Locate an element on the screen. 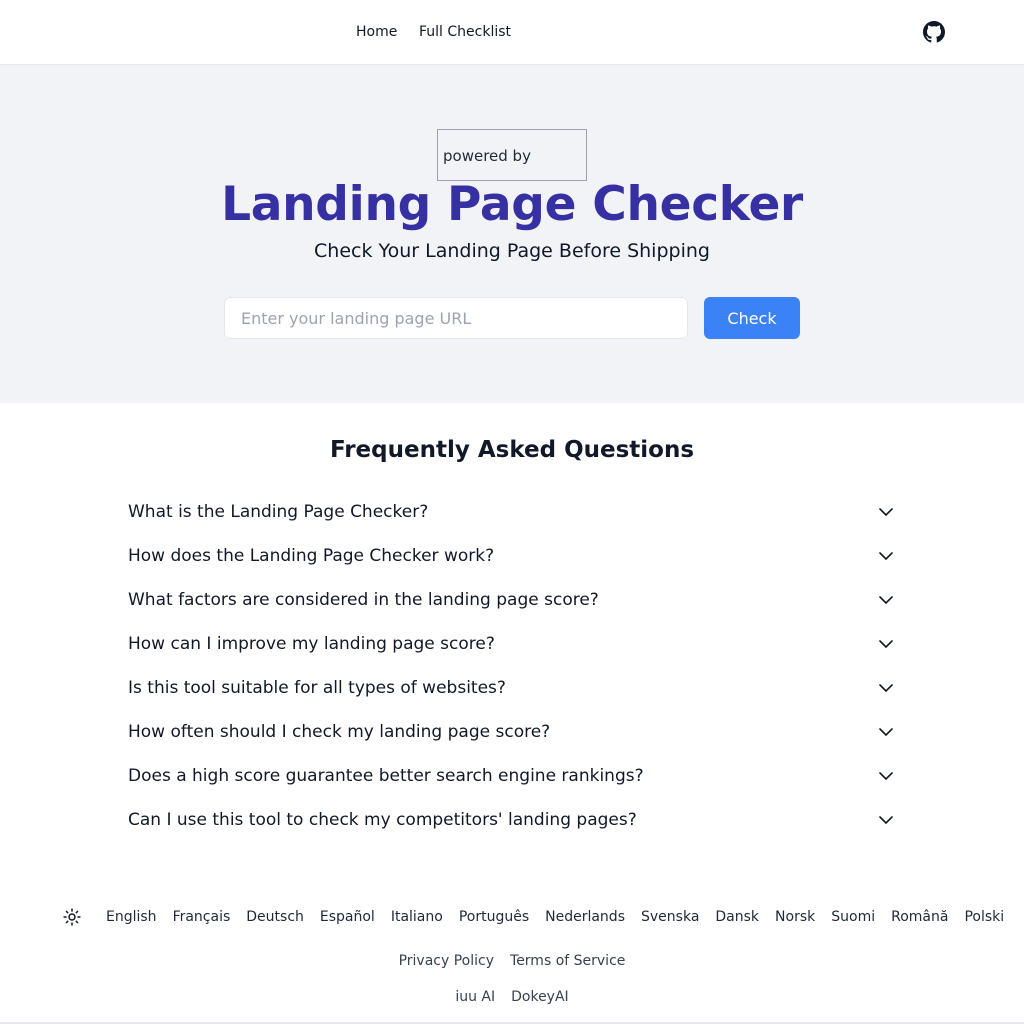 The height and width of the screenshot is (1024, 1024). faq-question: How does the Landing Page Checker work? is located at coordinates (311, 556).